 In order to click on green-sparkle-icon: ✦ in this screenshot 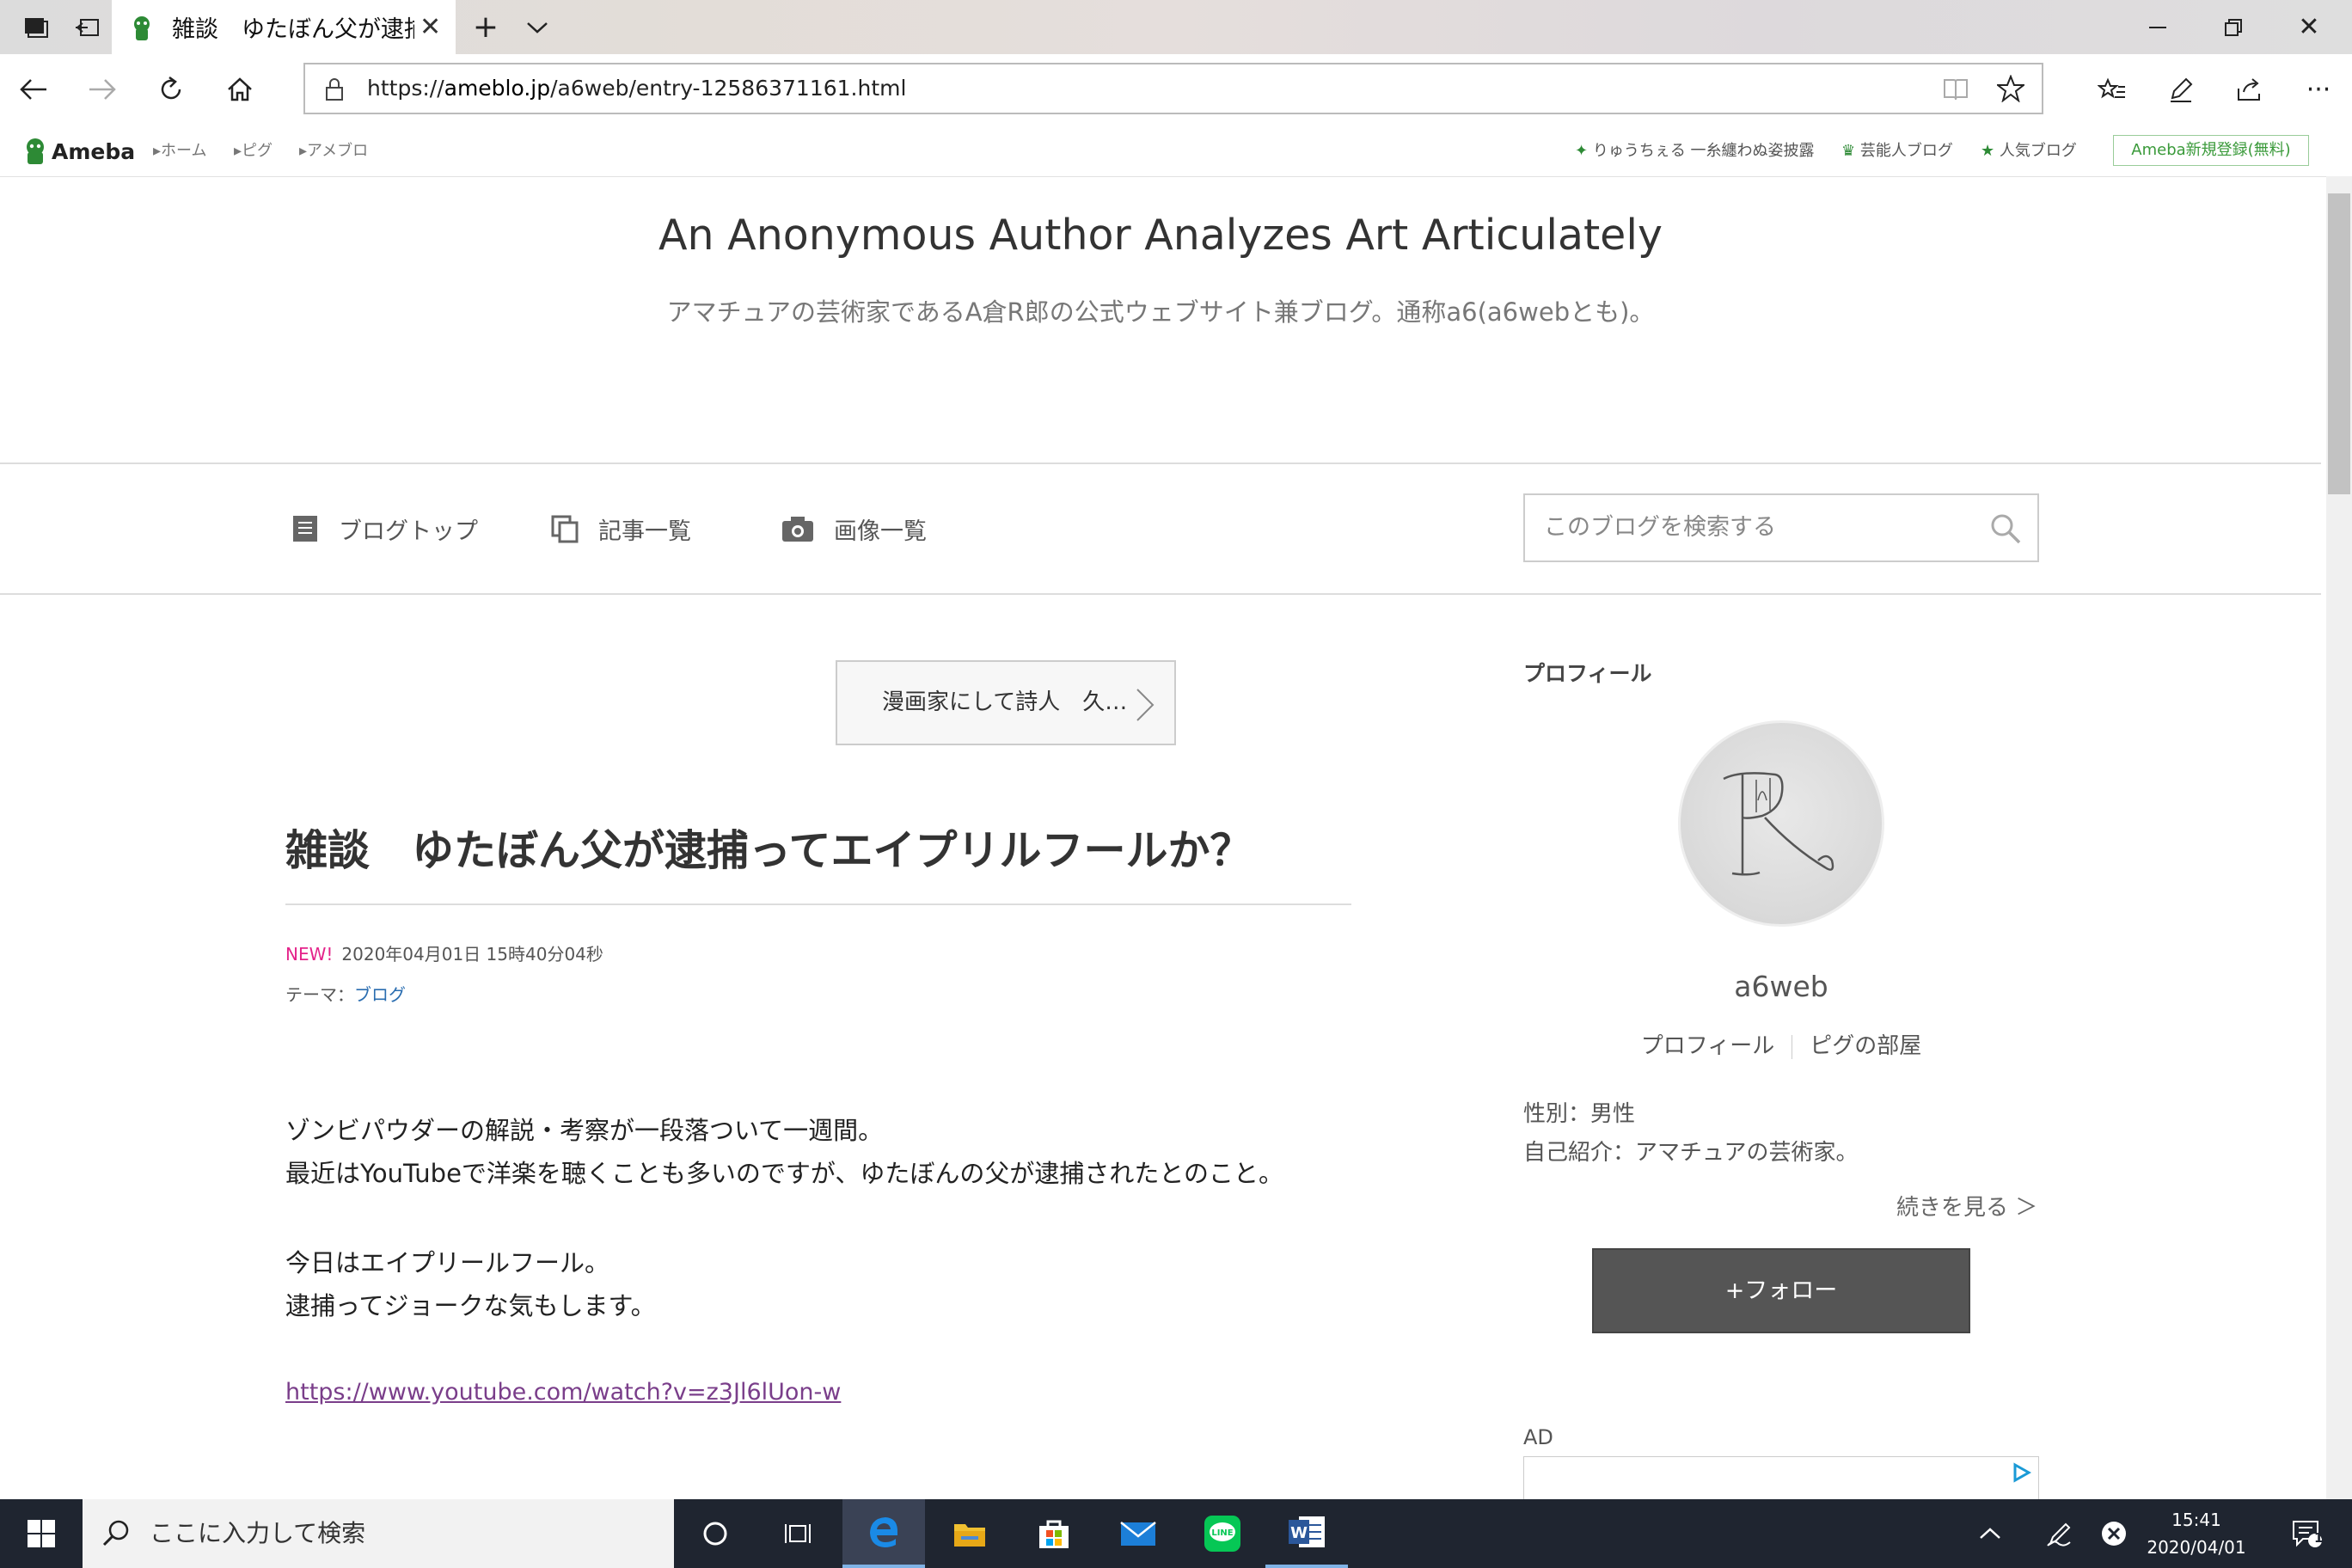, I will do `click(1582, 151)`.